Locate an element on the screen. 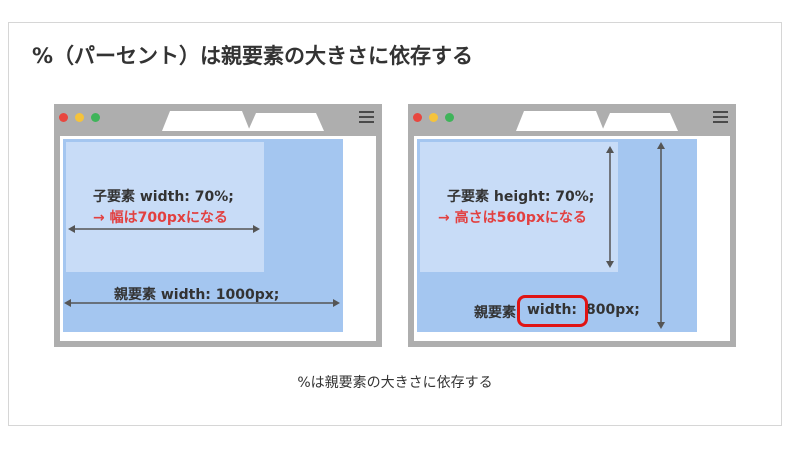 The width and height of the screenshot is (800, 461). child-height-arrow-head-bottom is located at coordinates (610, 264).